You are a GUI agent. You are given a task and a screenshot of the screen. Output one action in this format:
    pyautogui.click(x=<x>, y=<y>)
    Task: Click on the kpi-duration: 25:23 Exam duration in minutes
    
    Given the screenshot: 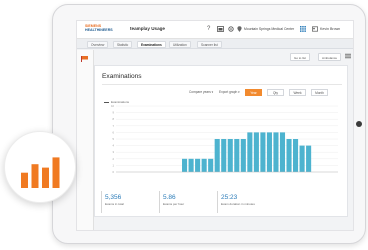 What is the action you would take?
    pyautogui.click(x=243, y=202)
    